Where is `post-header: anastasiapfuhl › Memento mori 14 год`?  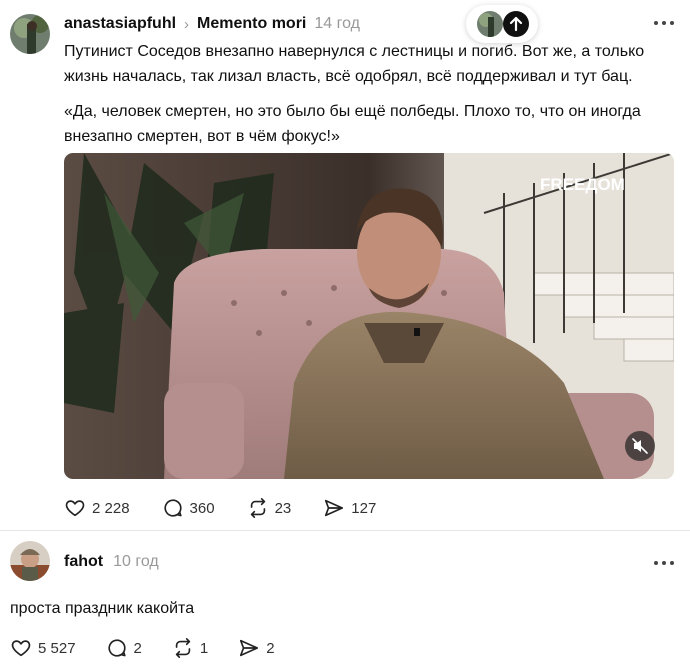 post-header: anastasiapfuhl › Memento mori 14 год is located at coordinates (212, 24).